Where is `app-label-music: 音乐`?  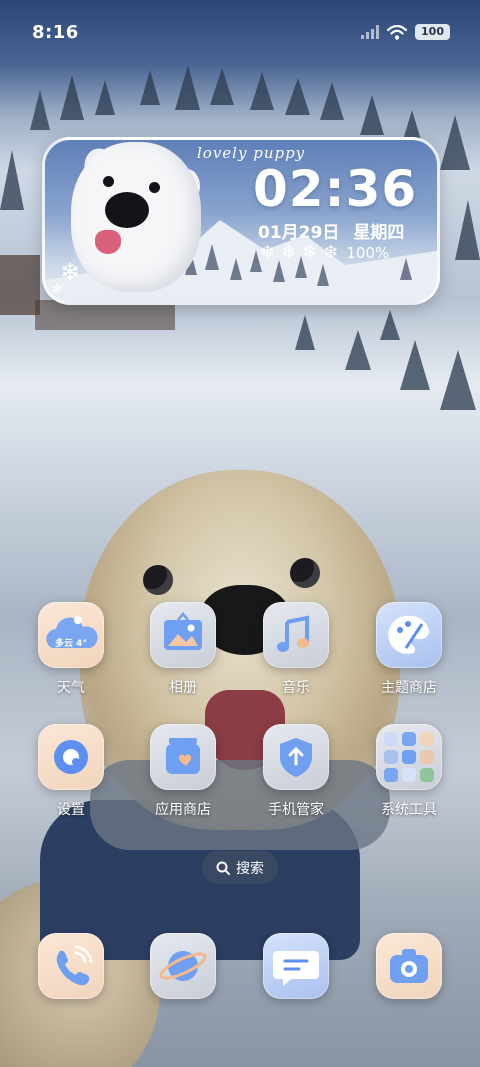 app-label-music: 音乐 is located at coordinates (296, 688).